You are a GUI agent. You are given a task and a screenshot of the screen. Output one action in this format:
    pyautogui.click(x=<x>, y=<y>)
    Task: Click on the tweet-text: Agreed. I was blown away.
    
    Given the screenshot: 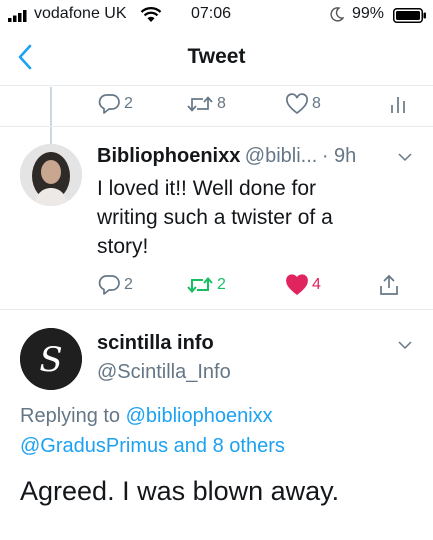 What is the action you would take?
    pyautogui.click(x=180, y=491)
    